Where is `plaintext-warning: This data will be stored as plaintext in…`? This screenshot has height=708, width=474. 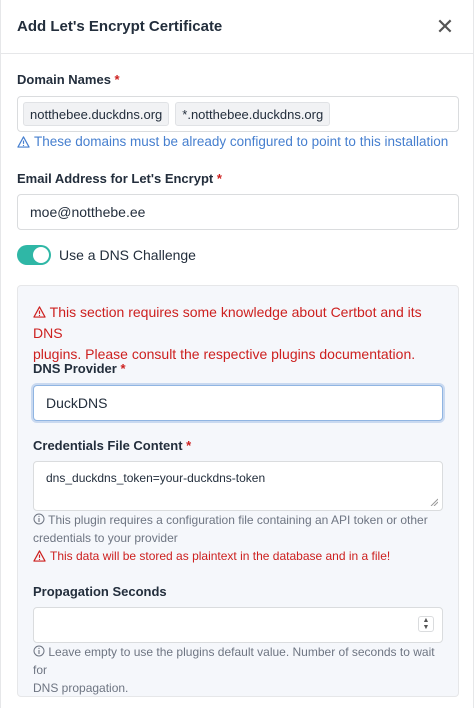 plaintext-warning: This data will be stored as plaintext in… is located at coordinates (211, 556).